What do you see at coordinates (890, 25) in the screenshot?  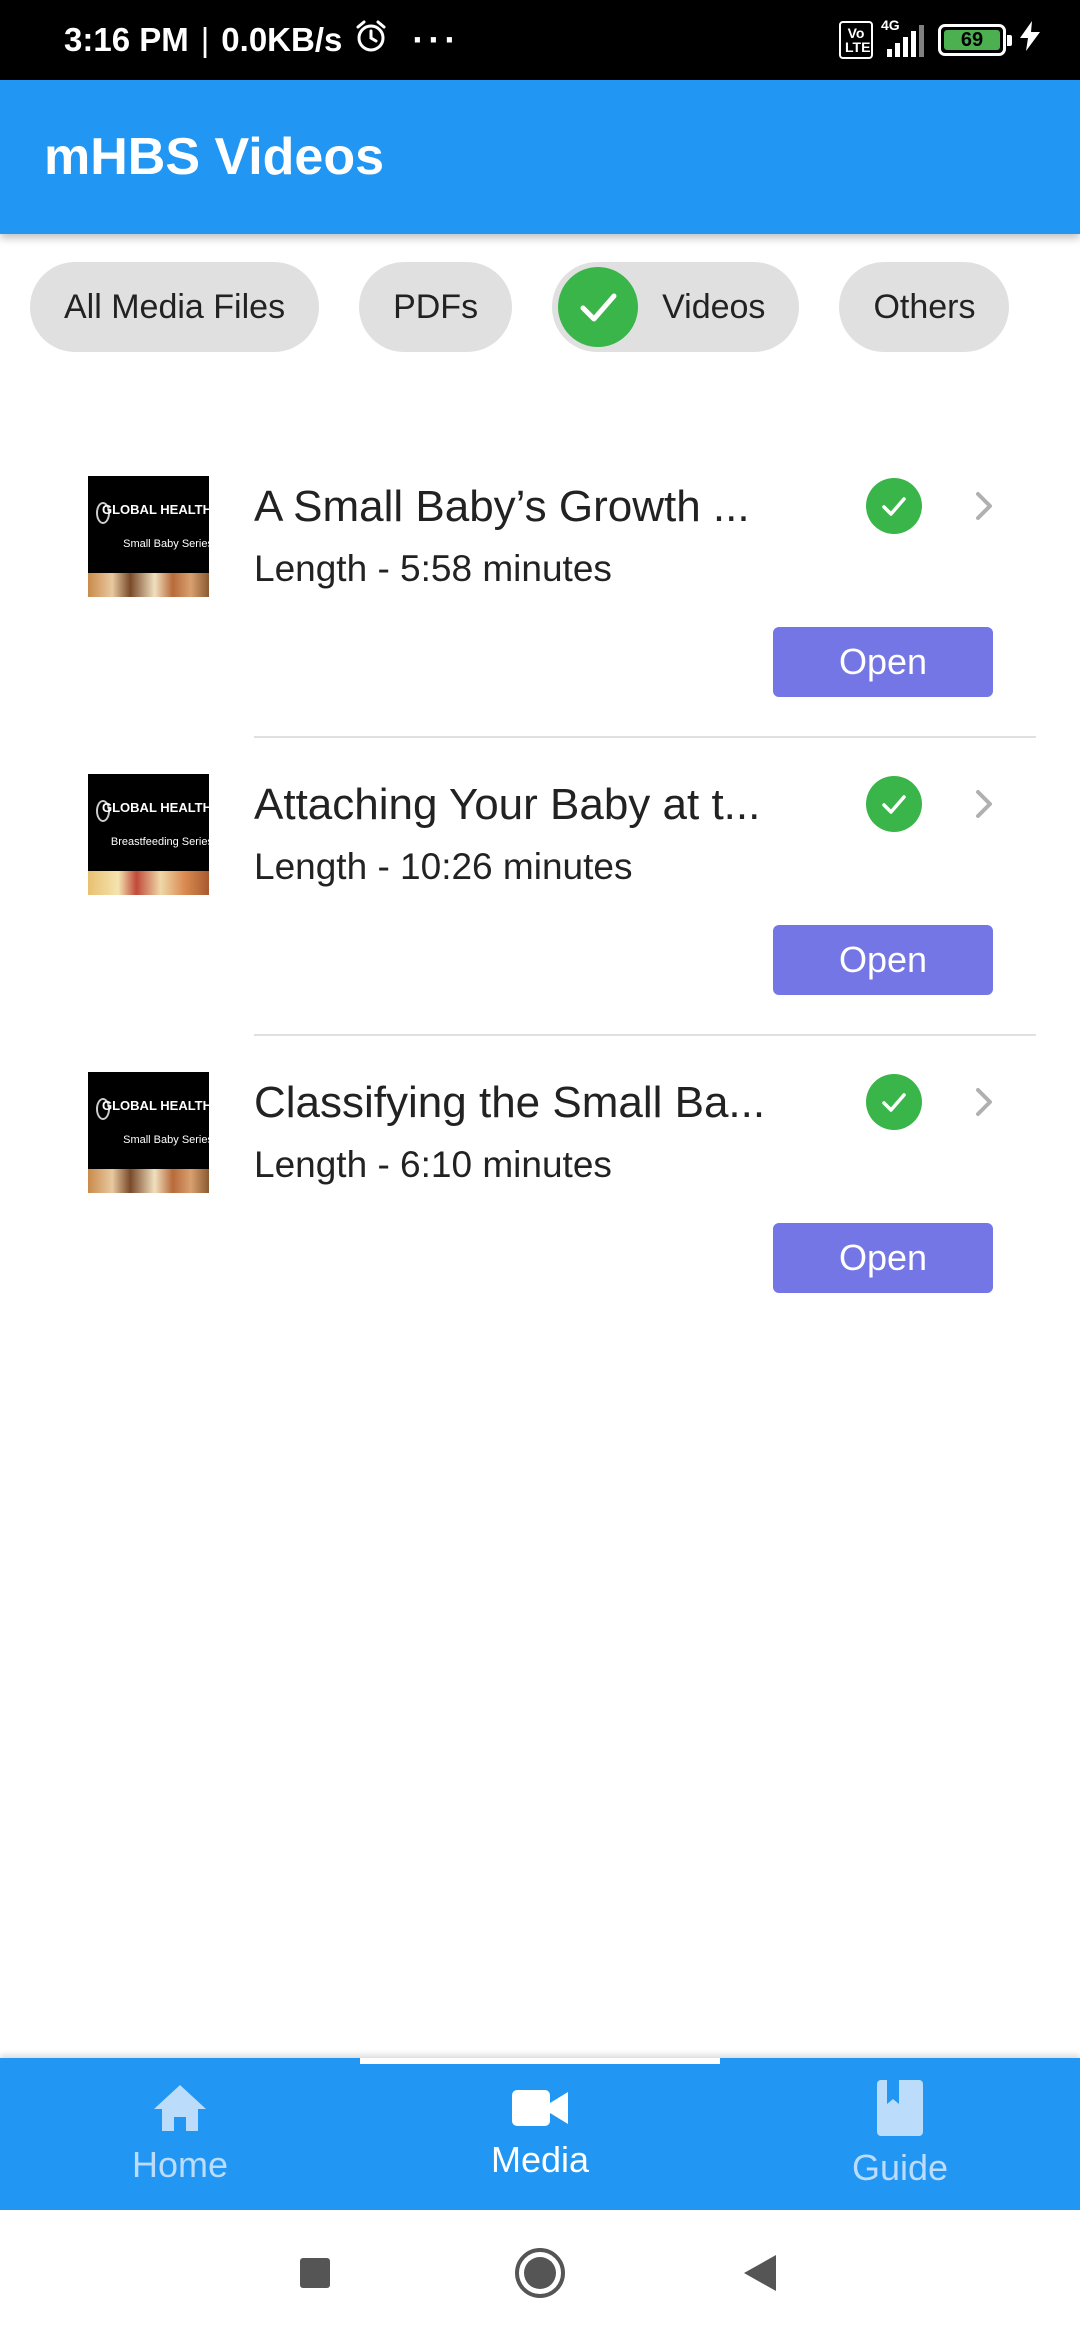 I see `network-type: 4G` at bounding box center [890, 25].